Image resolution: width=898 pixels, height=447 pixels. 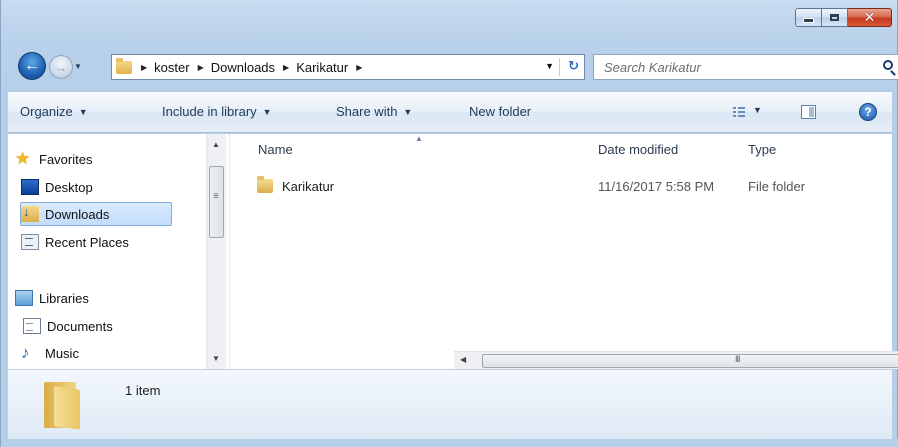 What do you see at coordinates (24, 298) in the screenshot?
I see `libraries-icon` at bounding box center [24, 298].